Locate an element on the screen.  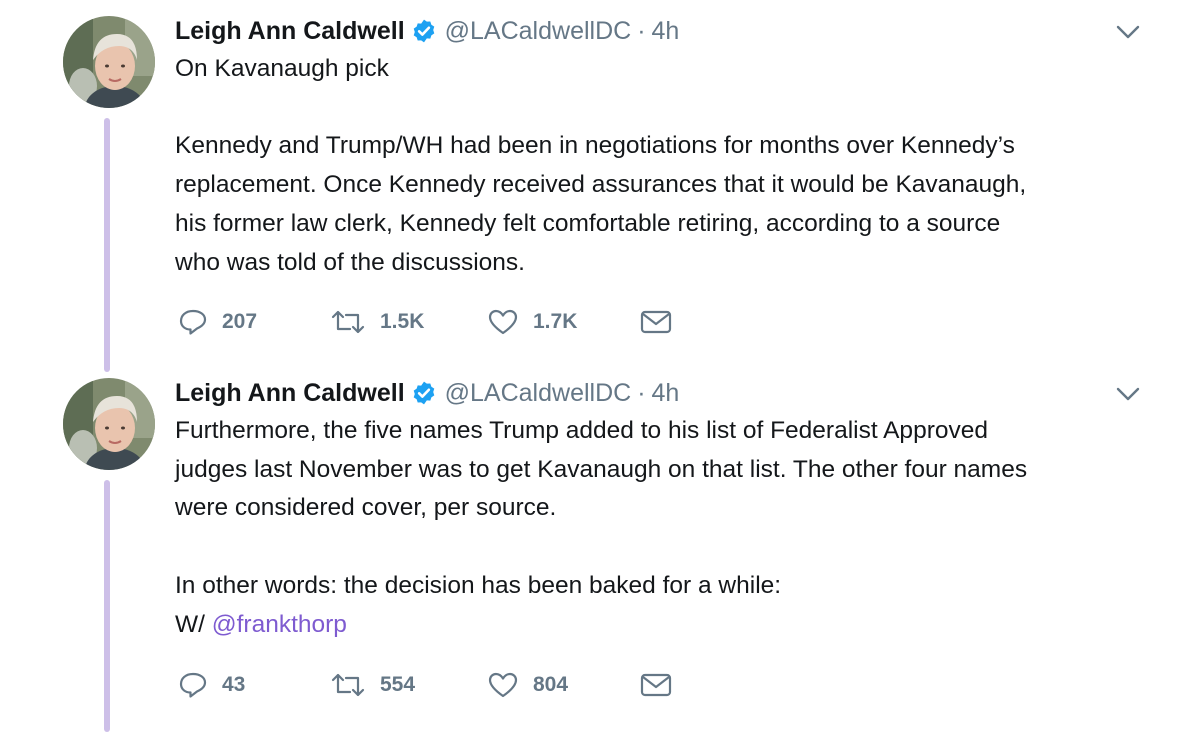
reply-button: 43 is located at coordinates (211, 685).